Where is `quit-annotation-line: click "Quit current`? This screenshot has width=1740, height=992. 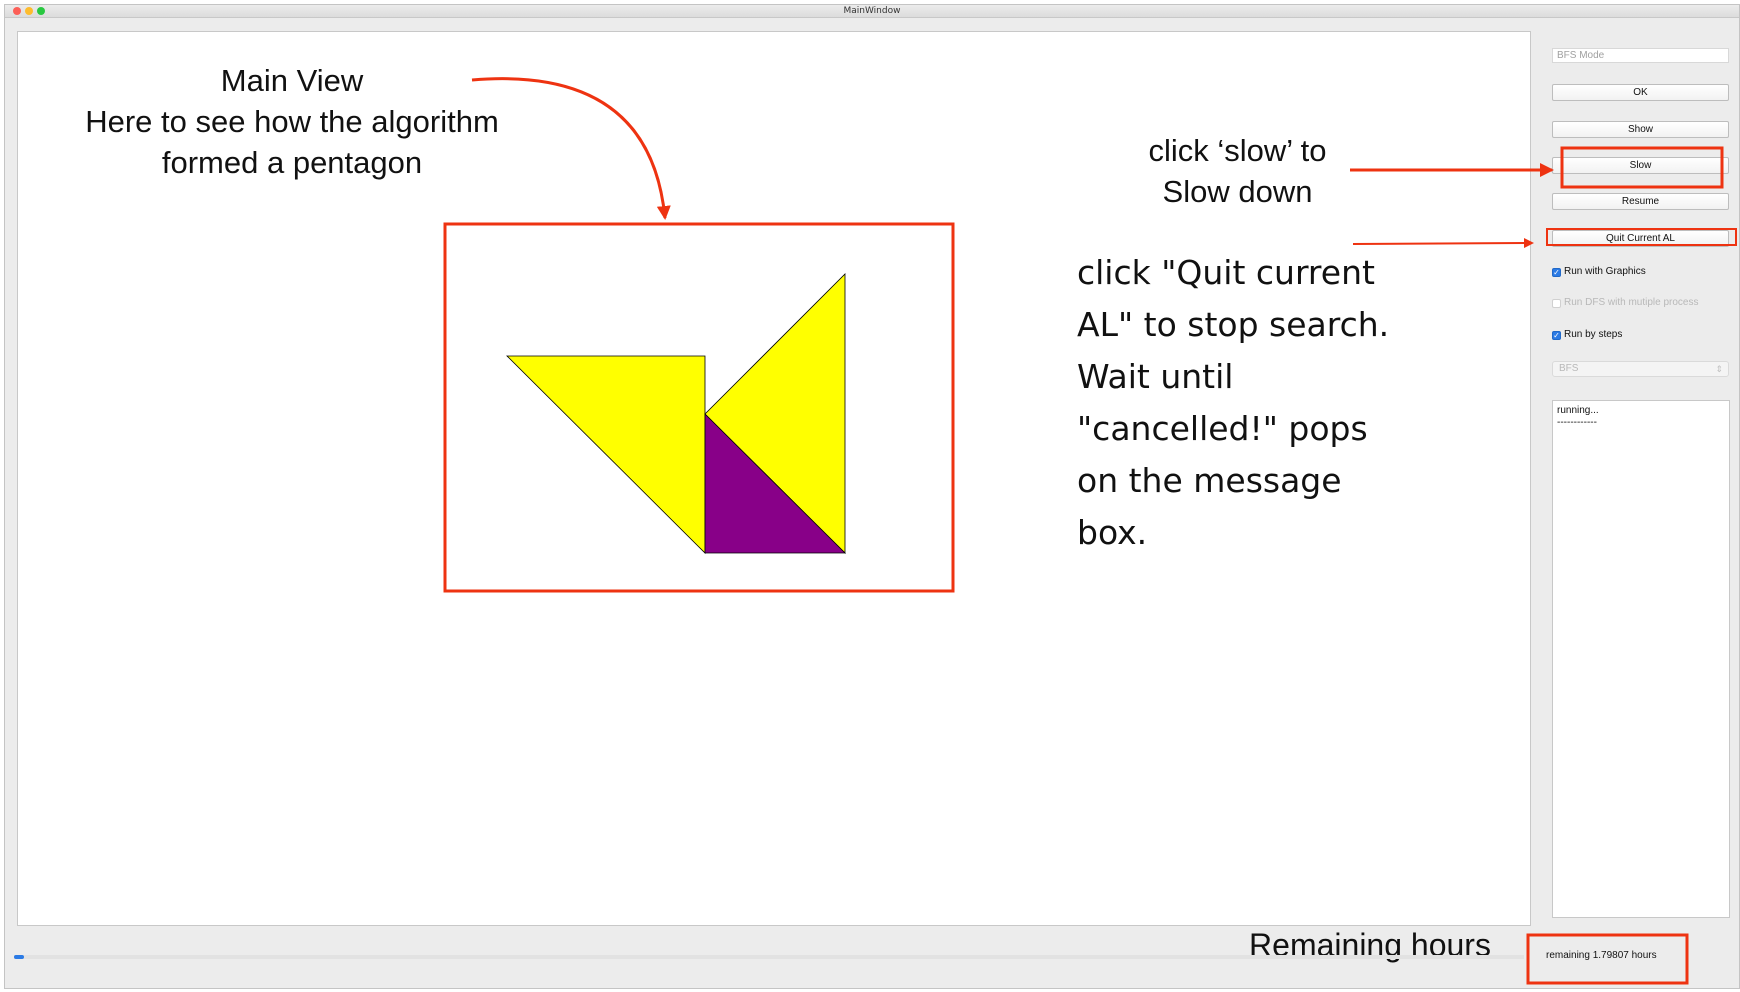
quit-annotation-line: click "Quit current is located at coordinates (1226, 272).